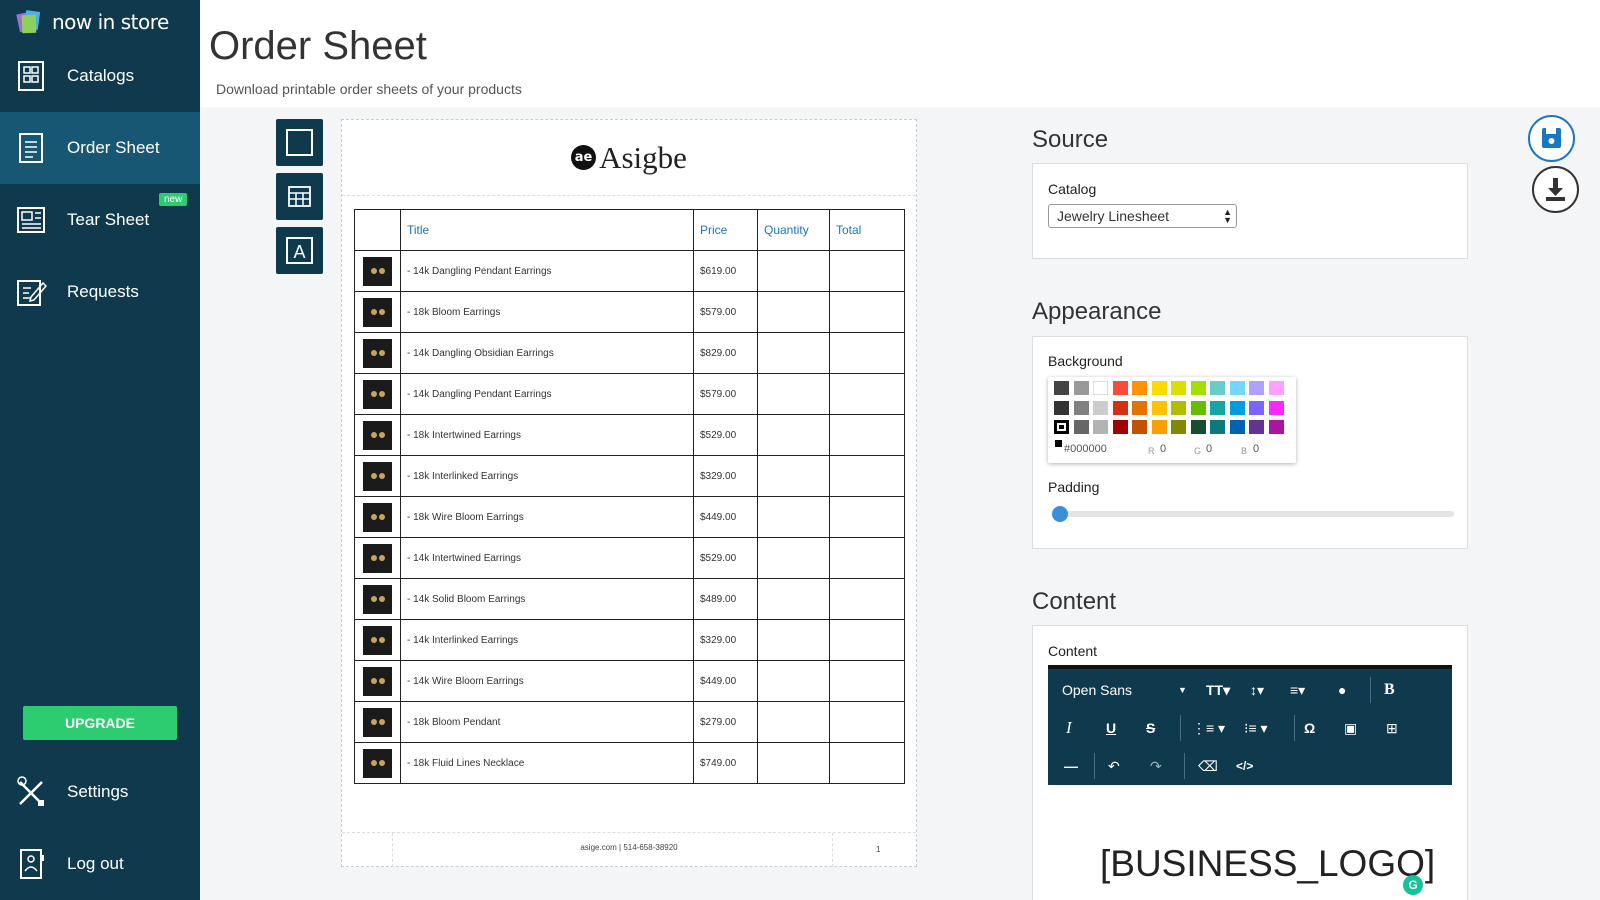 The image size is (1600, 900). Describe the element at coordinates (1244, 766) in the screenshot. I see `code-view-icon: </>` at that location.